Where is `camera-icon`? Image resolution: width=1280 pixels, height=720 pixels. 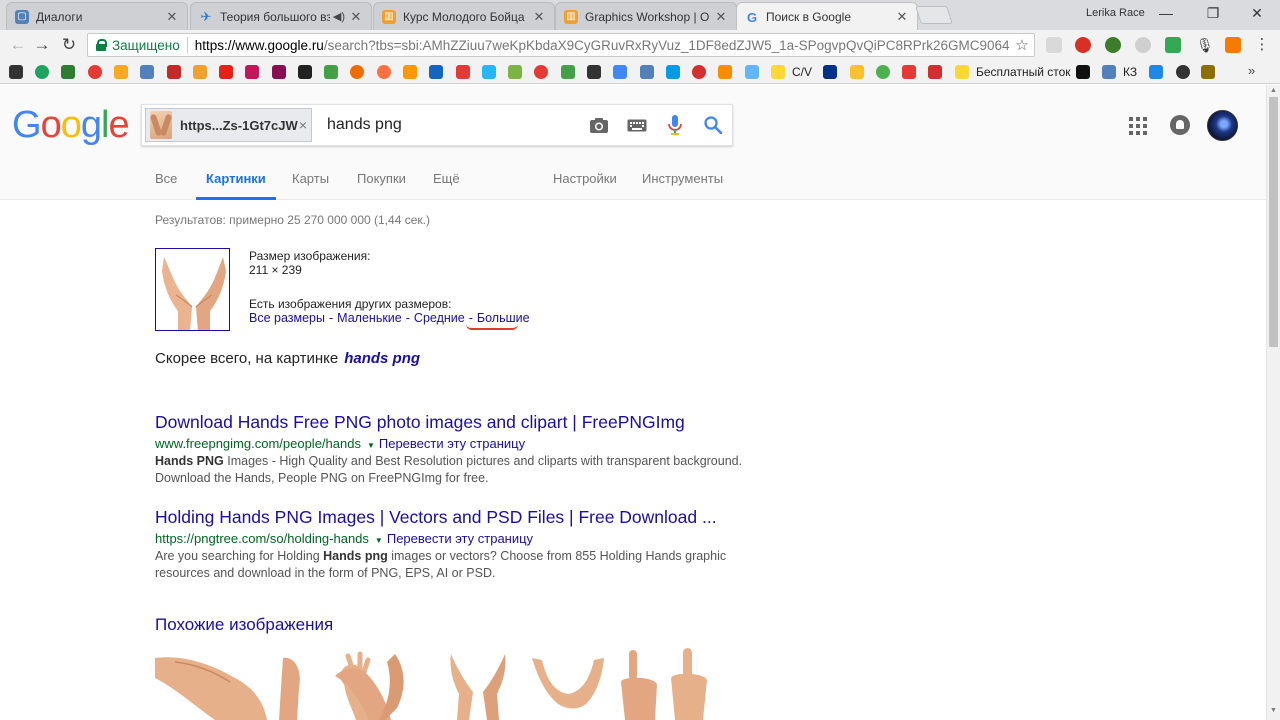 camera-icon is located at coordinates (599, 125).